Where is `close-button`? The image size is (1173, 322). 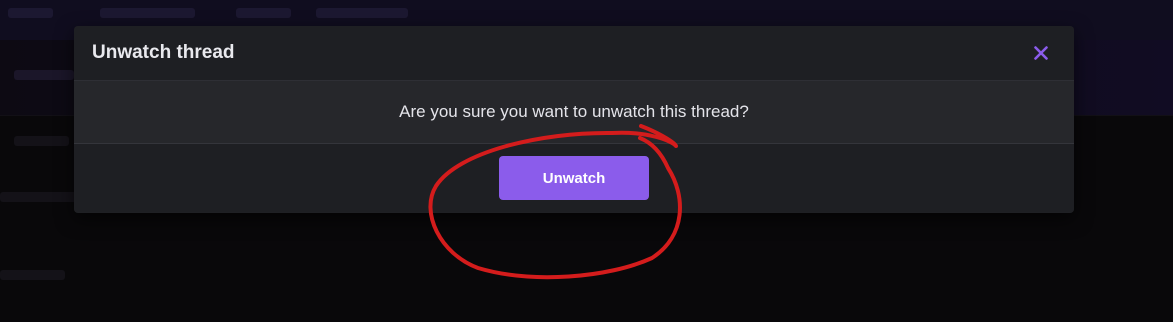
close-button is located at coordinates (1041, 53).